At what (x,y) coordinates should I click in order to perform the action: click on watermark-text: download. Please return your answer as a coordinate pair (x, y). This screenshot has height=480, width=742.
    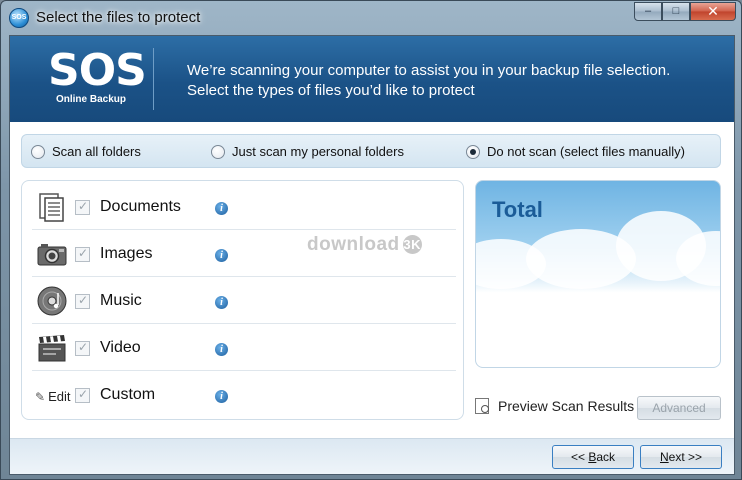
    Looking at the image, I should click on (353, 244).